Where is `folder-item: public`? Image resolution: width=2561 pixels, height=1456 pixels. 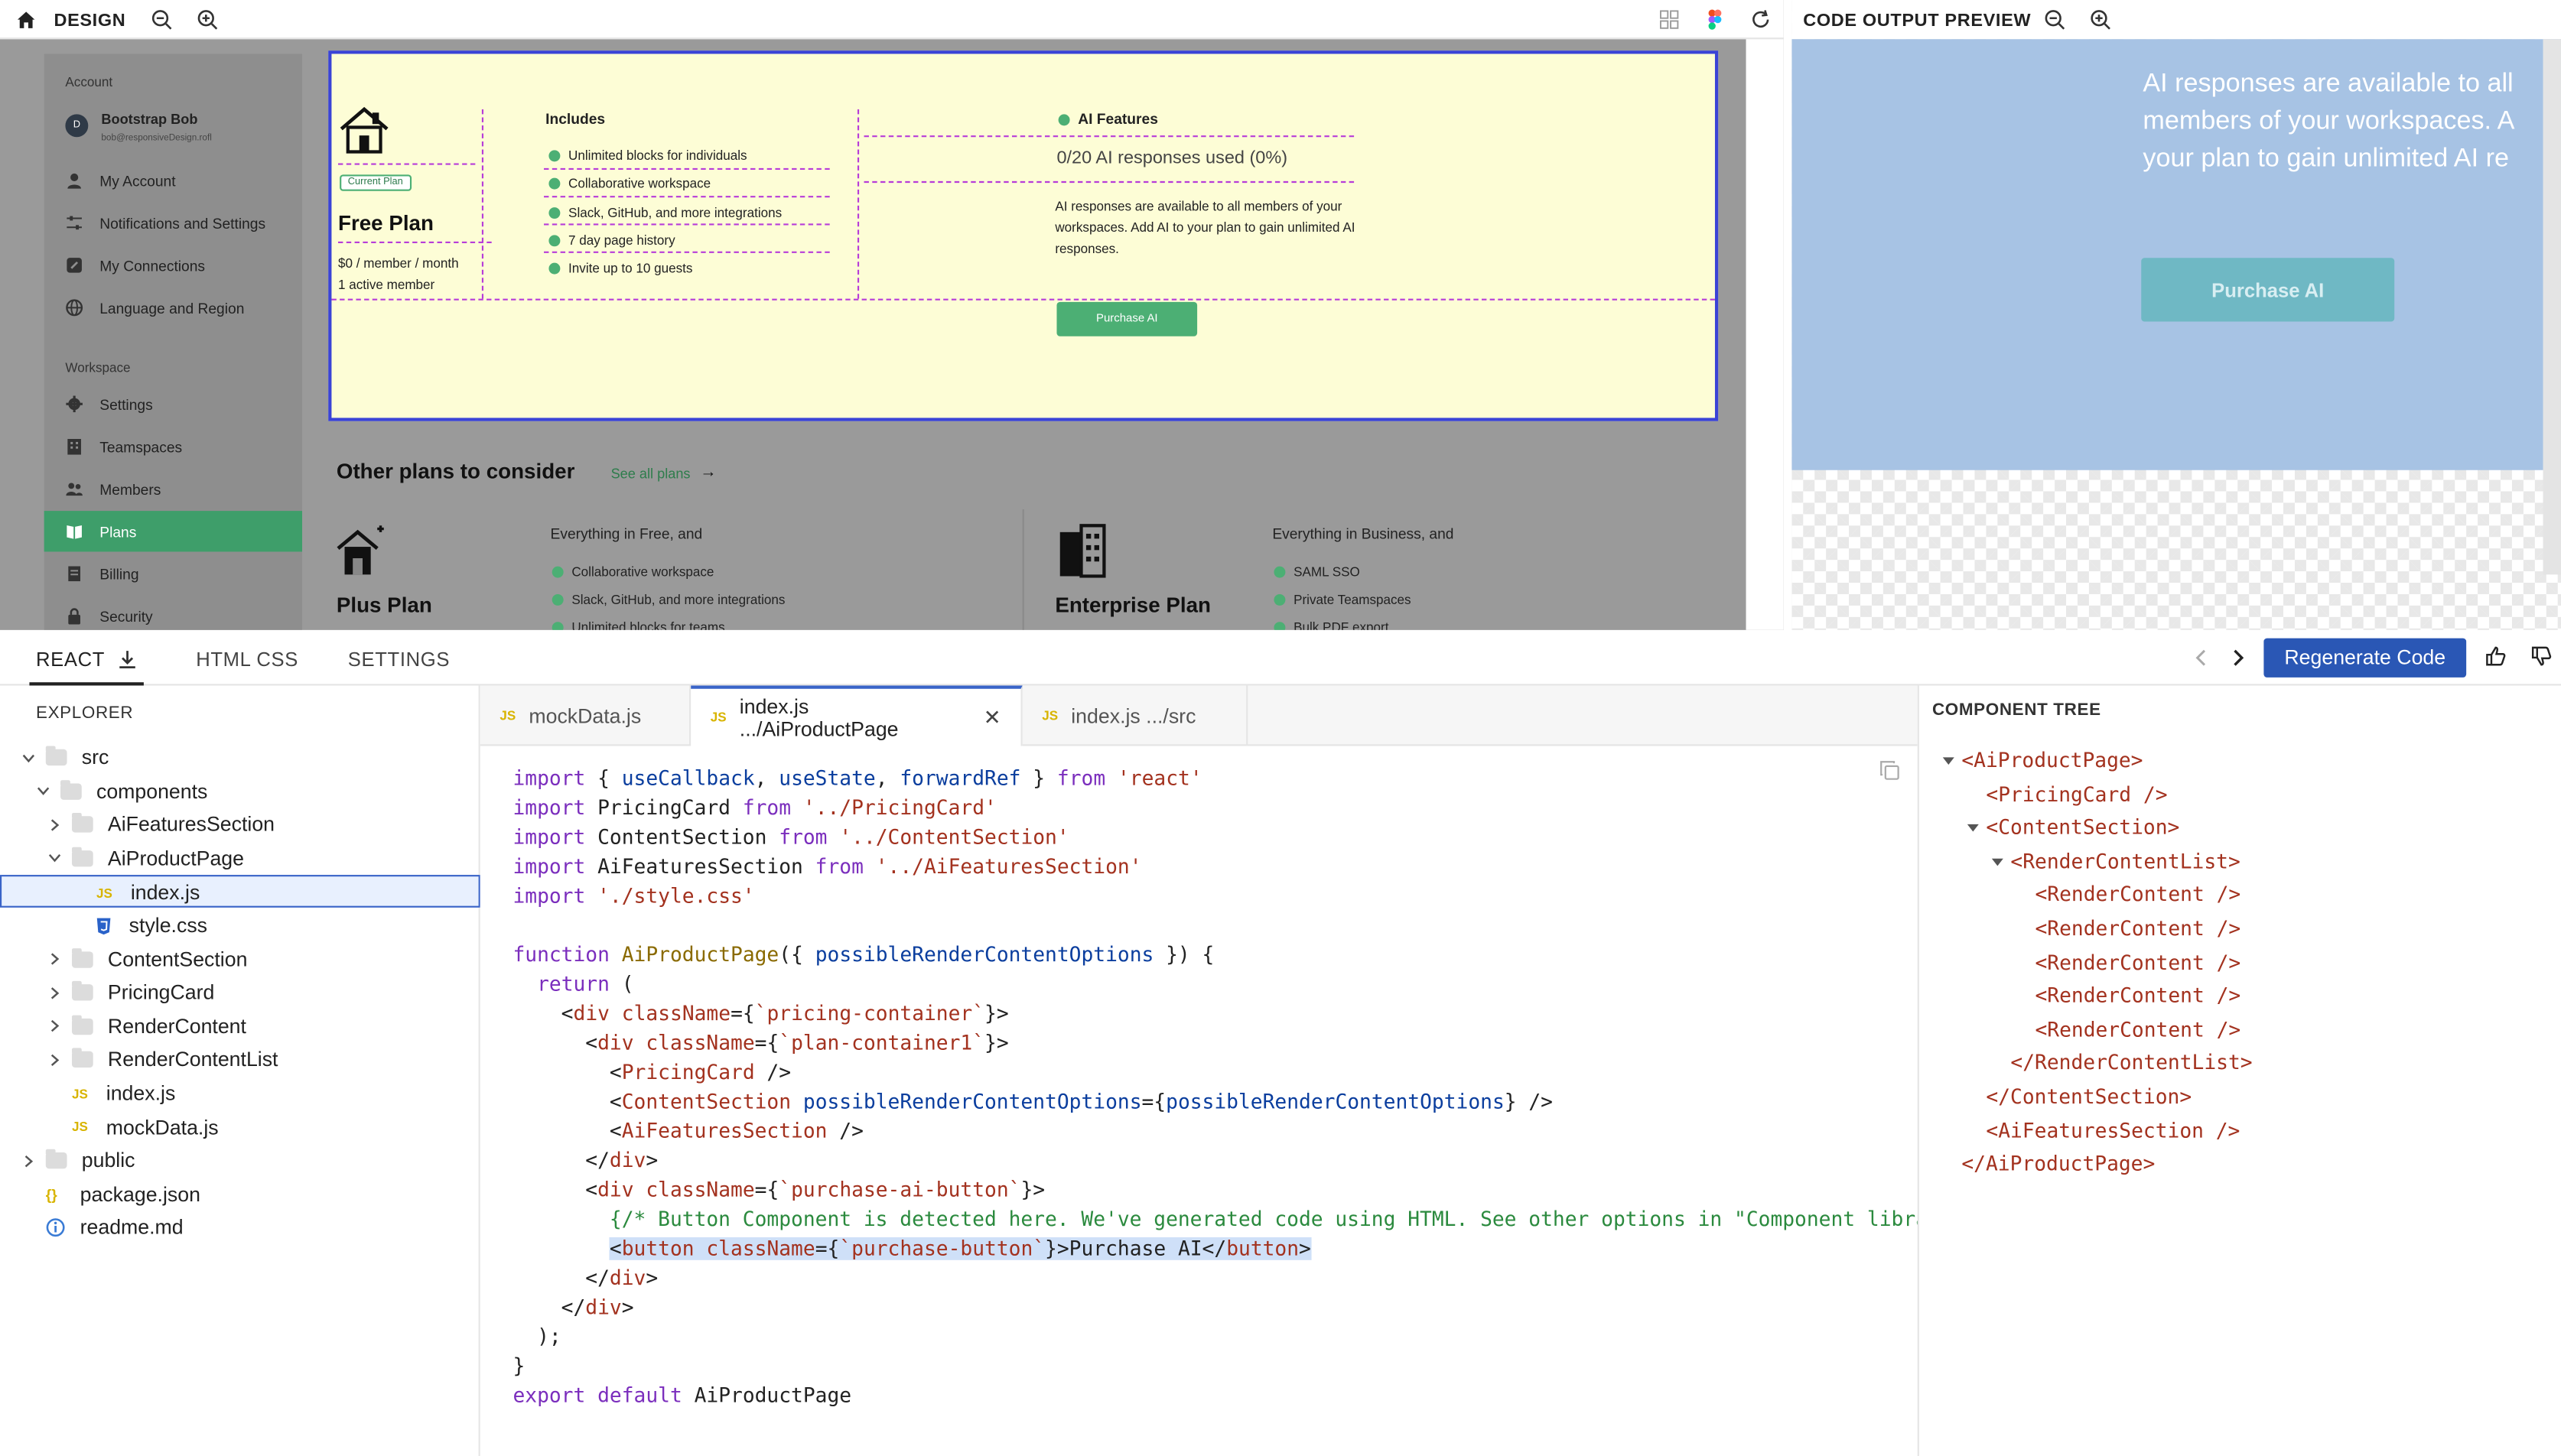
folder-item: public is located at coordinates (240, 1161).